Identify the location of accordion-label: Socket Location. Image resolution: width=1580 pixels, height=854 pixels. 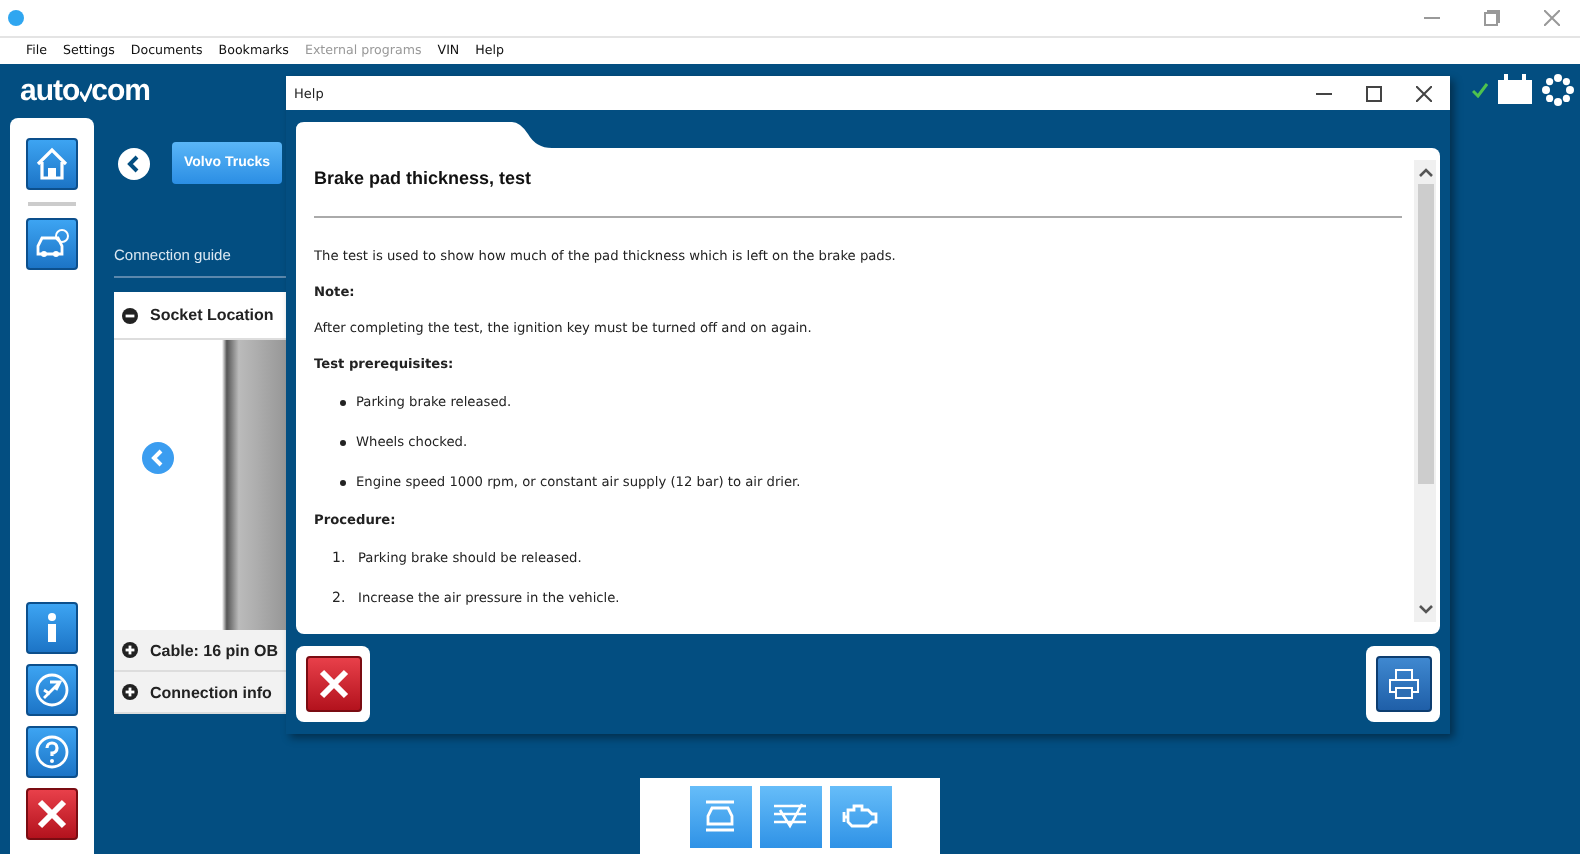
(212, 315).